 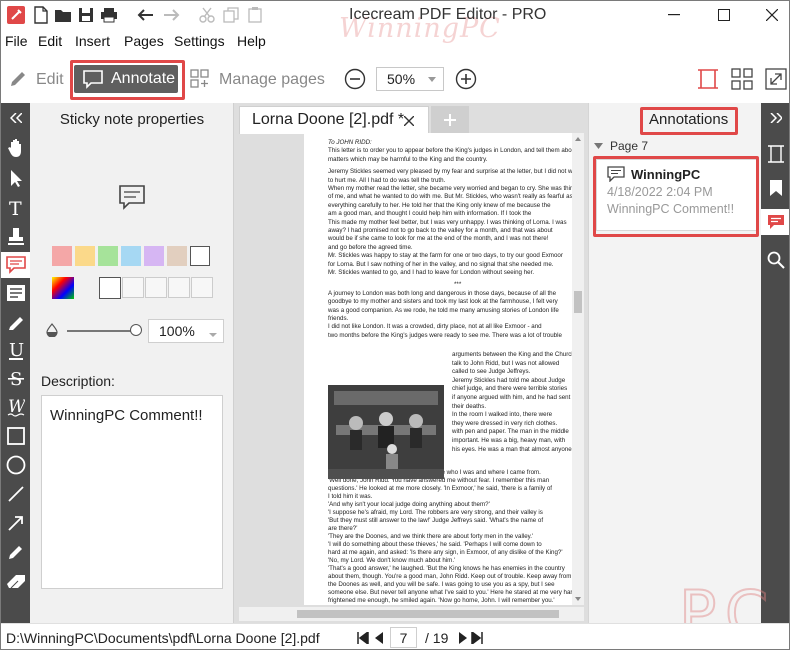 I want to click on undo-icon, so click(x=146, y=15).